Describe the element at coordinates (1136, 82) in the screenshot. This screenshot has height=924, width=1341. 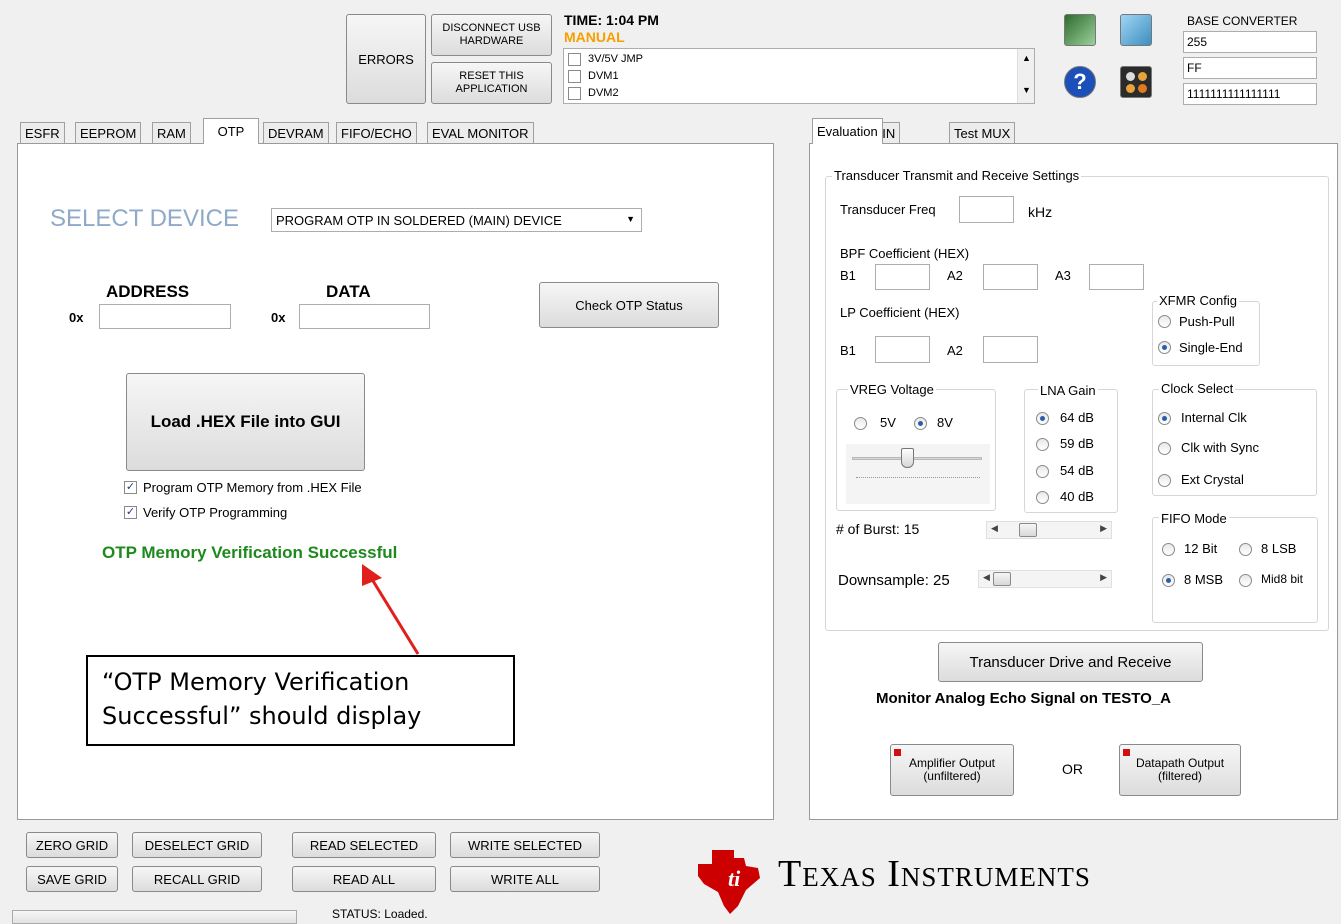
I see `calculator-icon` at that location.